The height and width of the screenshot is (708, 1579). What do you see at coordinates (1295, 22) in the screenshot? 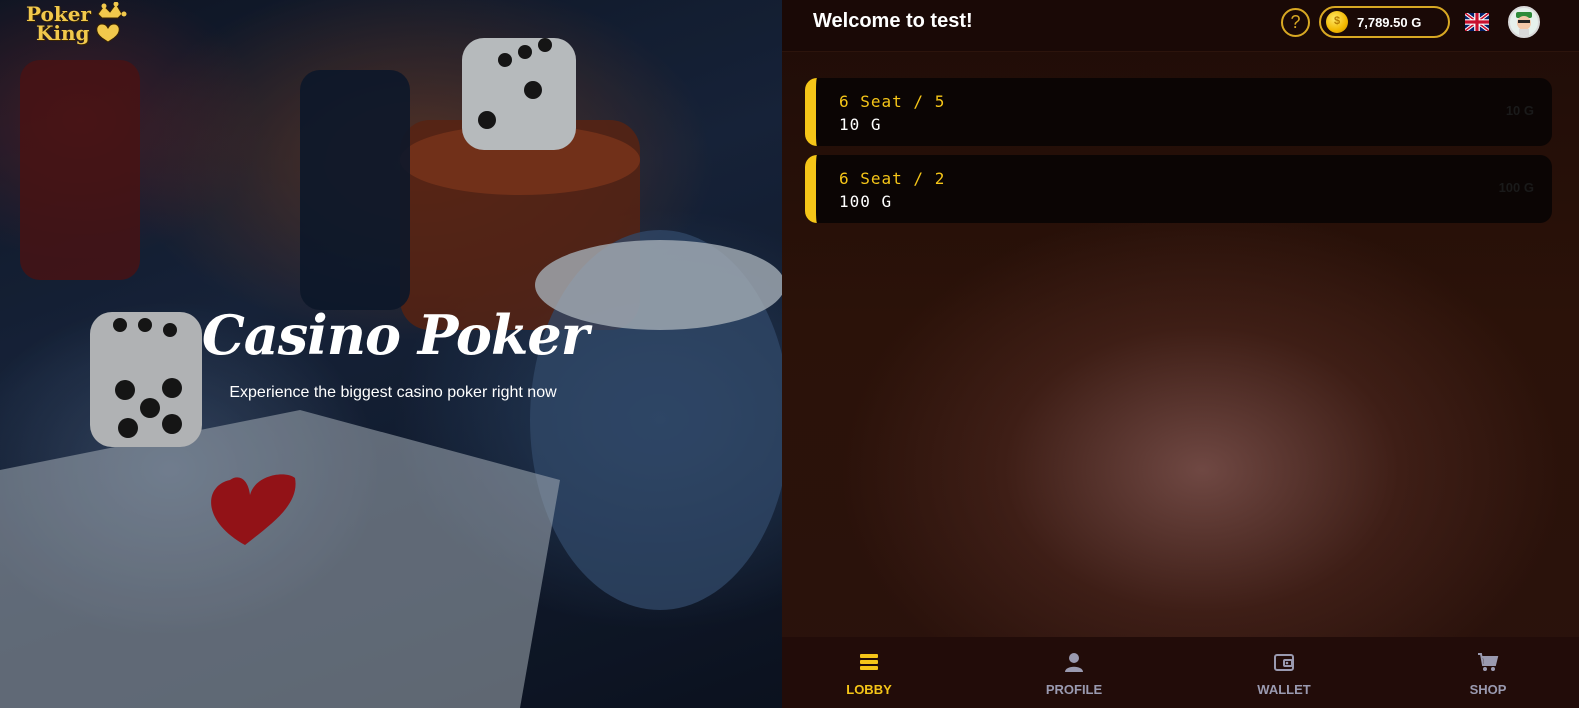
I see `help-button: ?` at bounding box center [1295, 22].